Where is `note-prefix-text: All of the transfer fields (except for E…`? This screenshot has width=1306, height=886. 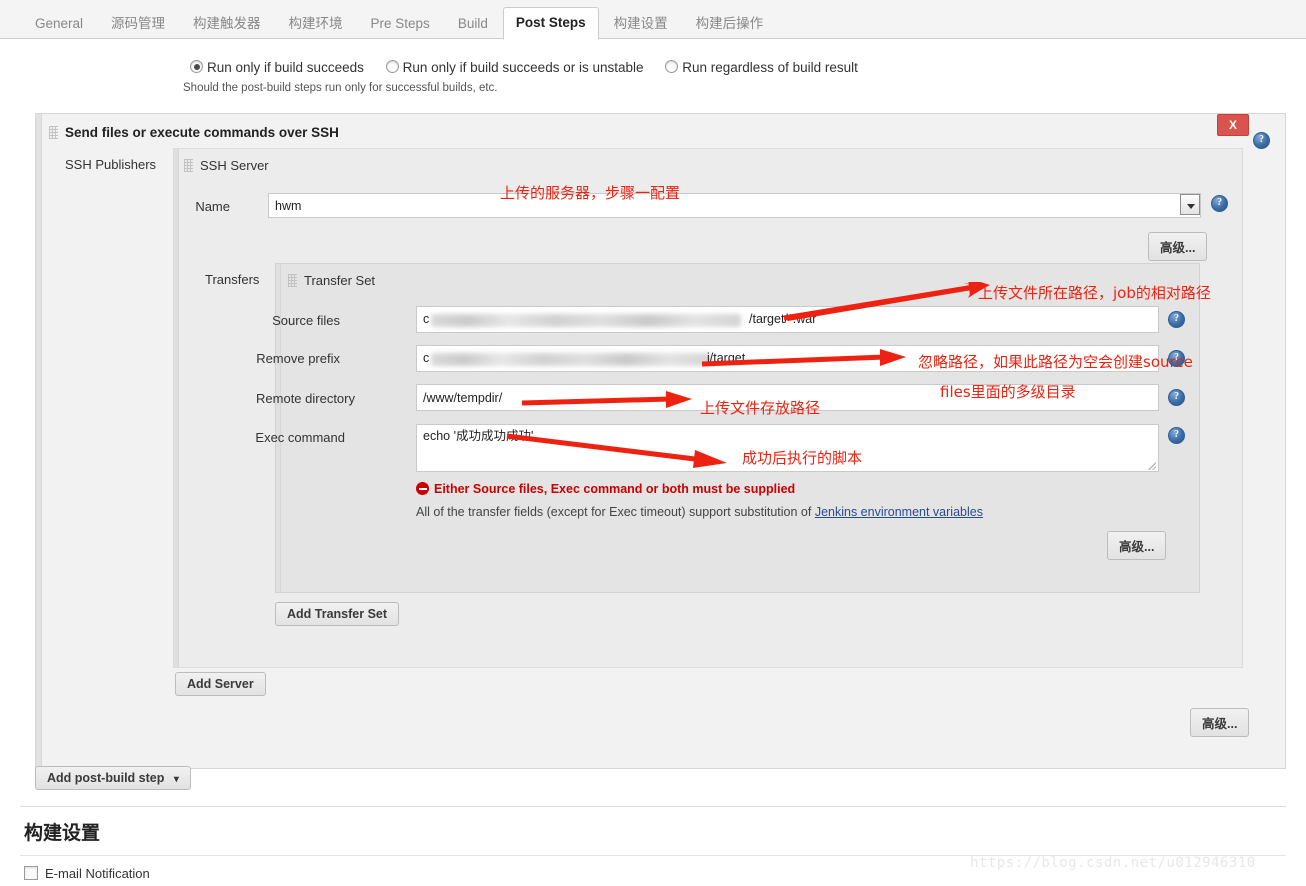 note-prefix-text: All of the transfer fields (except for E… is located at coordinates (615, 512).